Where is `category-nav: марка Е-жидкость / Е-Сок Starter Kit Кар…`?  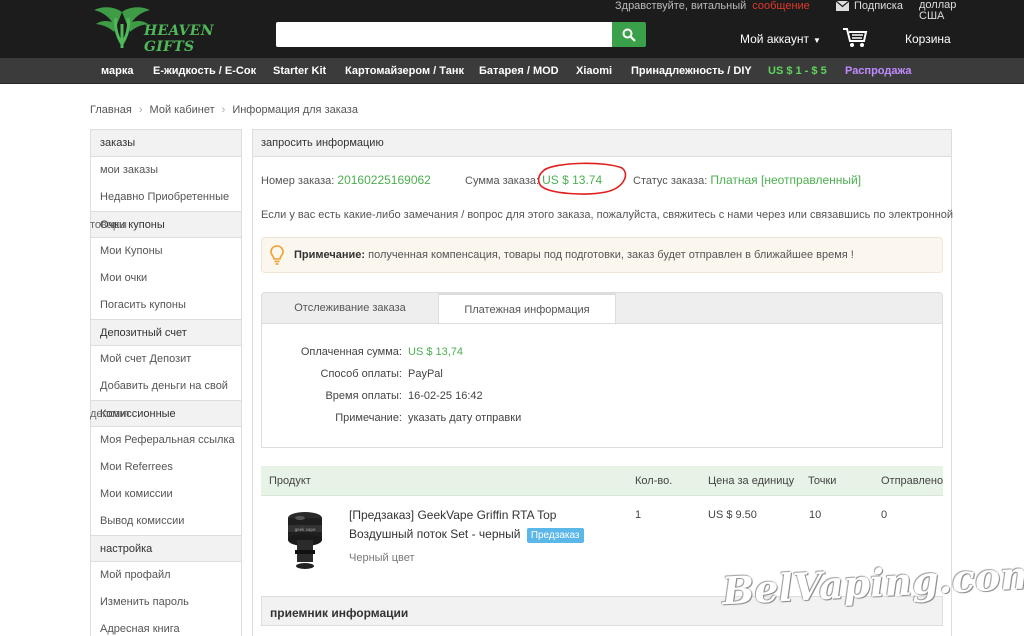
category-nav: марка Е-жидкость / Е-Сок Starter Kit Кар… is located at coordinates (512, 71).